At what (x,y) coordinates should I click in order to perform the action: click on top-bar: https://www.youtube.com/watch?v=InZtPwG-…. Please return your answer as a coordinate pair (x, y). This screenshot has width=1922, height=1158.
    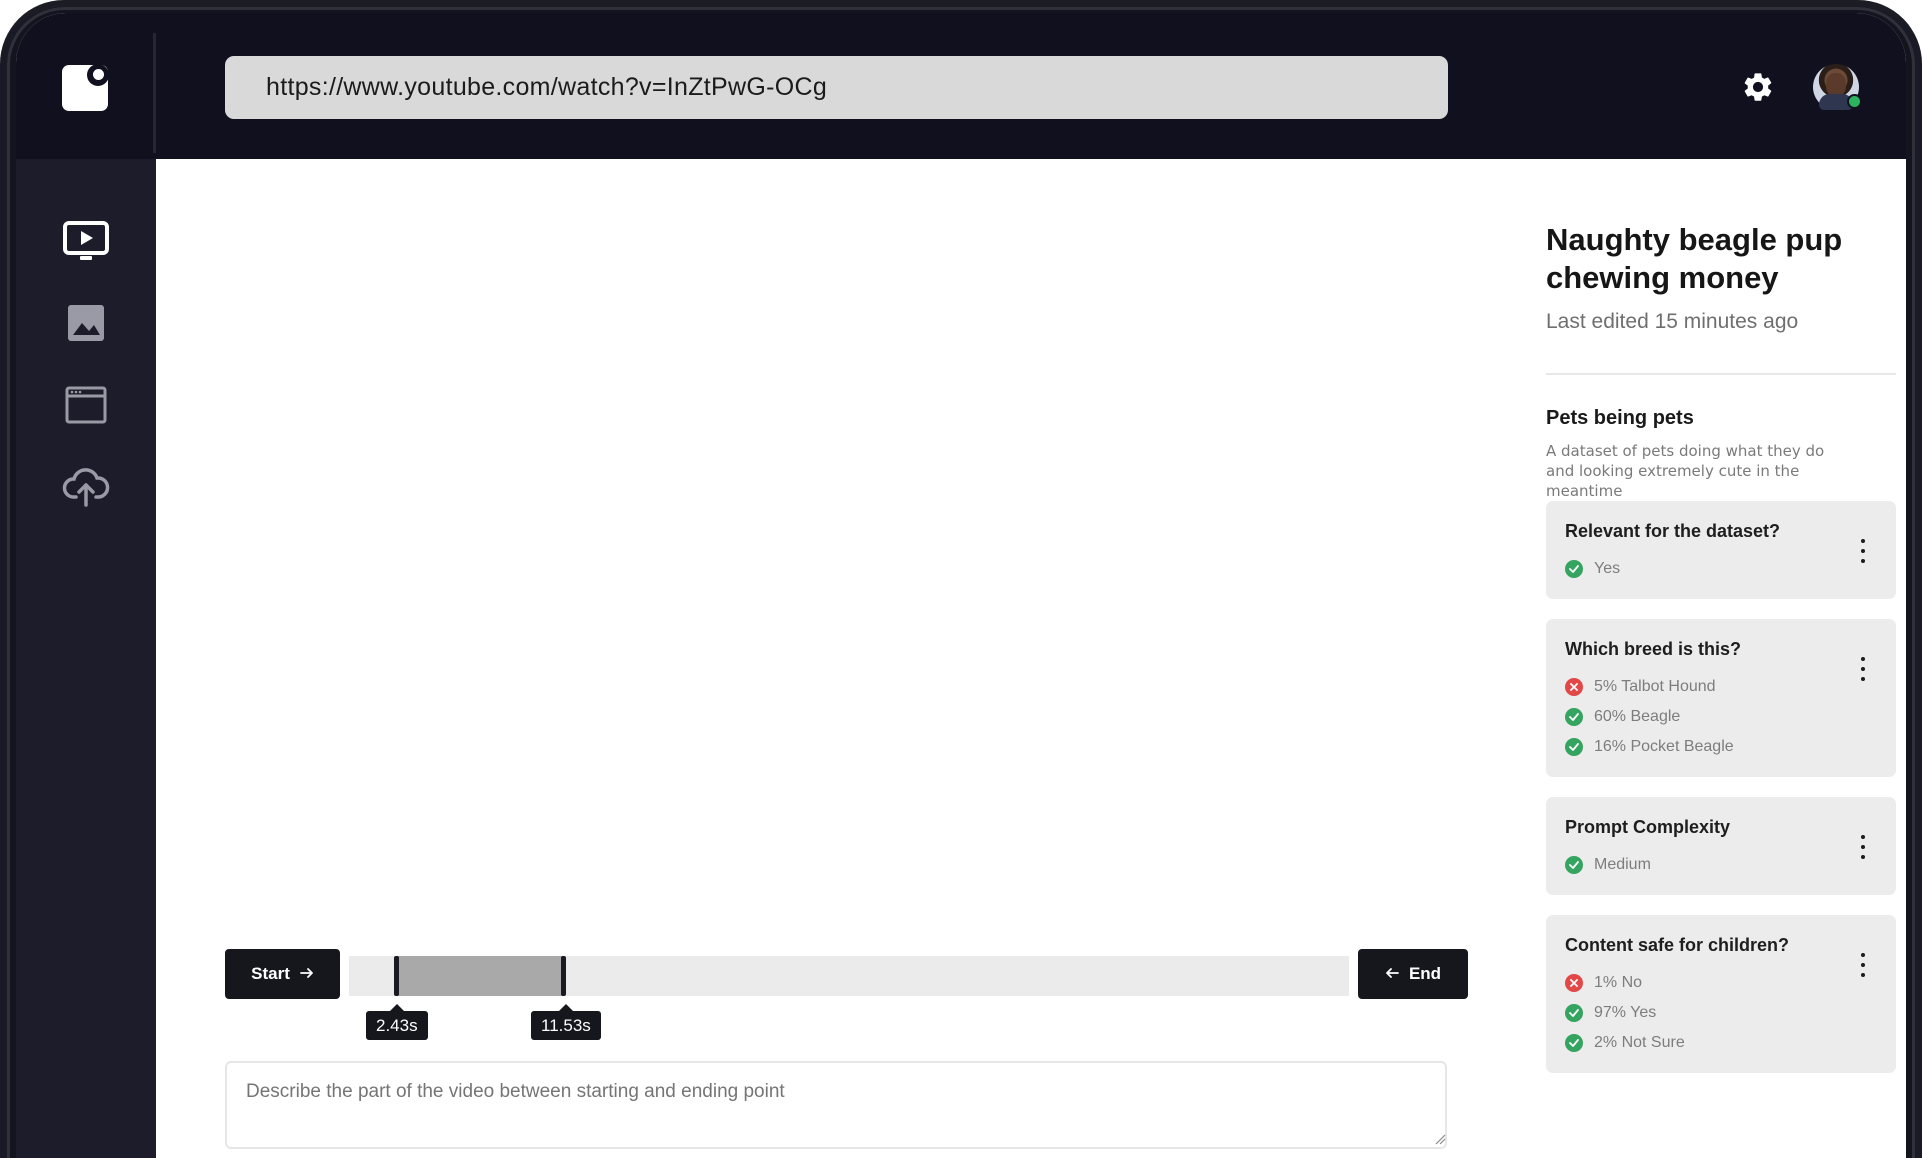
    Looking at the image, I should click on (961, 86).